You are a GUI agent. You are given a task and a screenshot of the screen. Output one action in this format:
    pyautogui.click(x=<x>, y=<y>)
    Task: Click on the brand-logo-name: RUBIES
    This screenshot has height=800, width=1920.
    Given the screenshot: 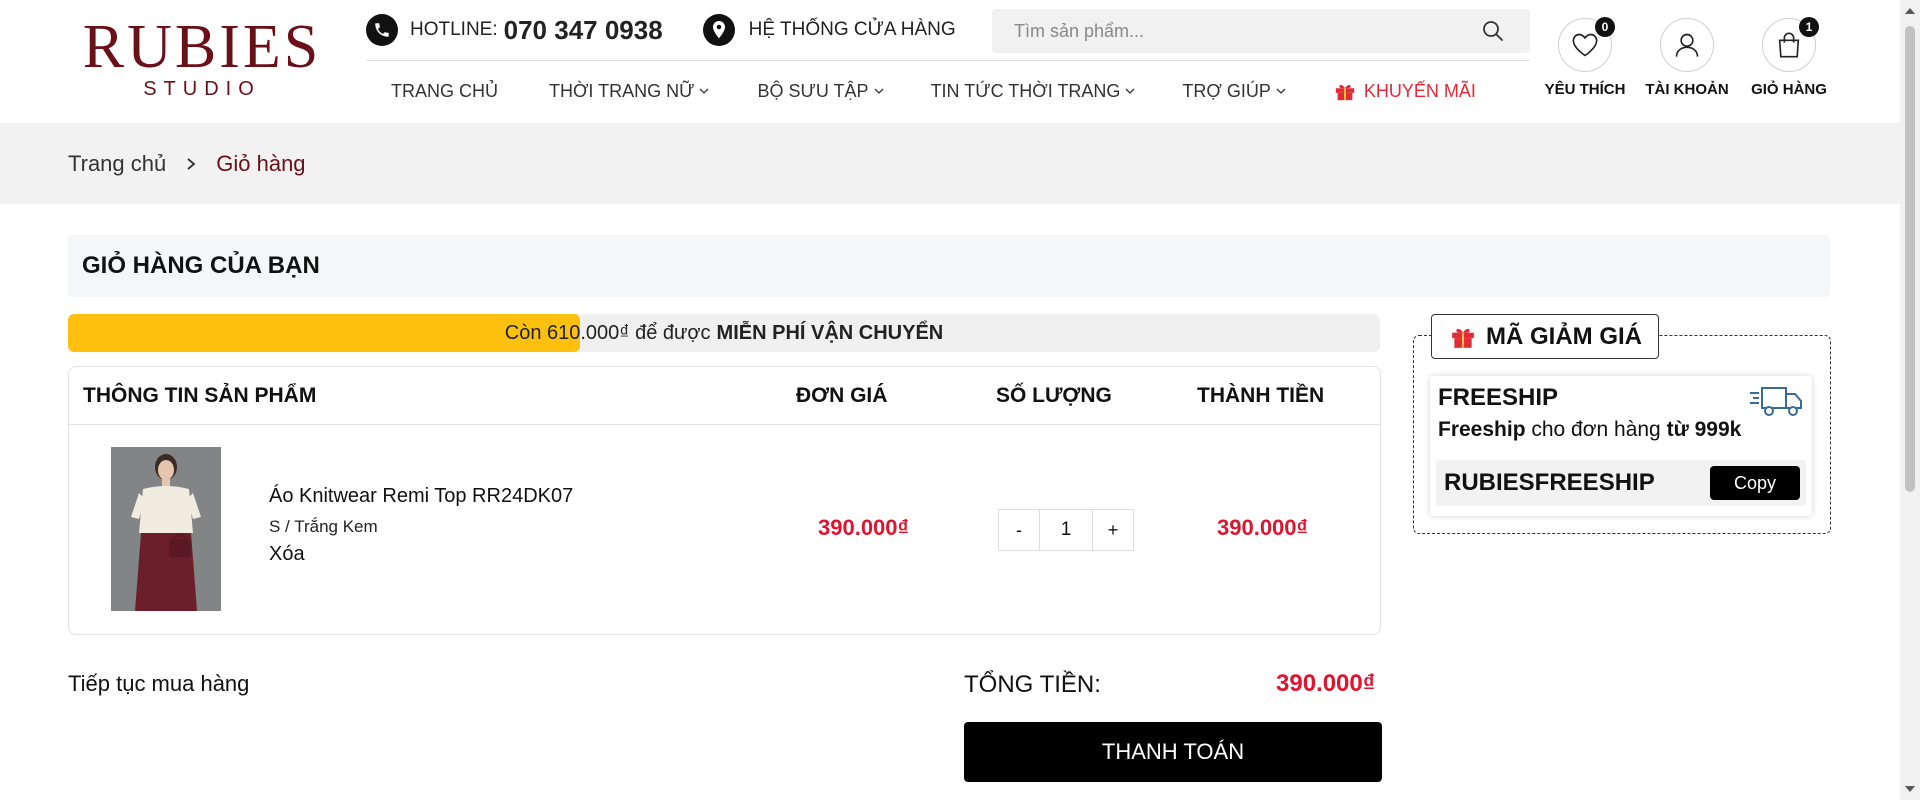 What is the action you would take?
    pyautogui.click(x=202, y=47)
    